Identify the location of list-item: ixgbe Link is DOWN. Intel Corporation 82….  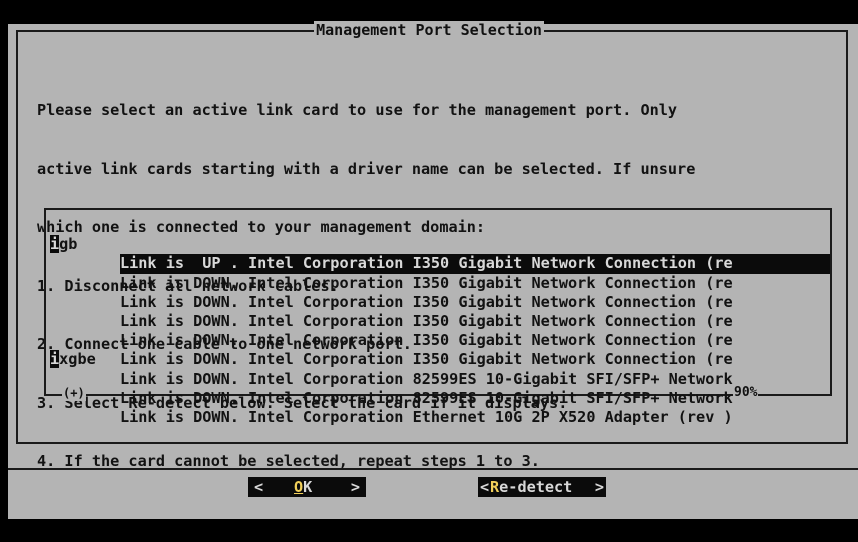
(440, 359).